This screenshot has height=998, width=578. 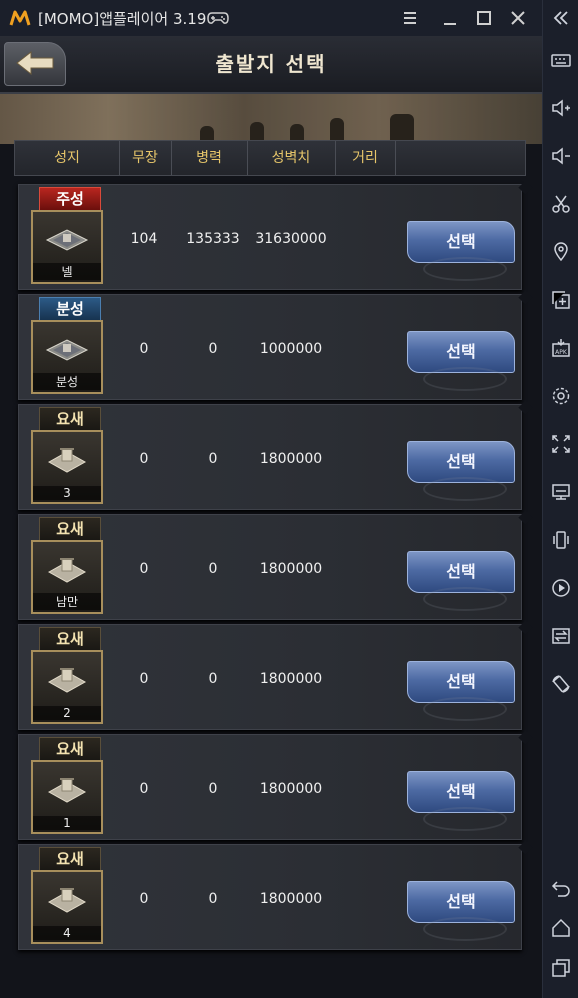 What do you see at coordinates (561, 252) in the screenshot?
I see `location-icon` at bounding box center [561, 252].